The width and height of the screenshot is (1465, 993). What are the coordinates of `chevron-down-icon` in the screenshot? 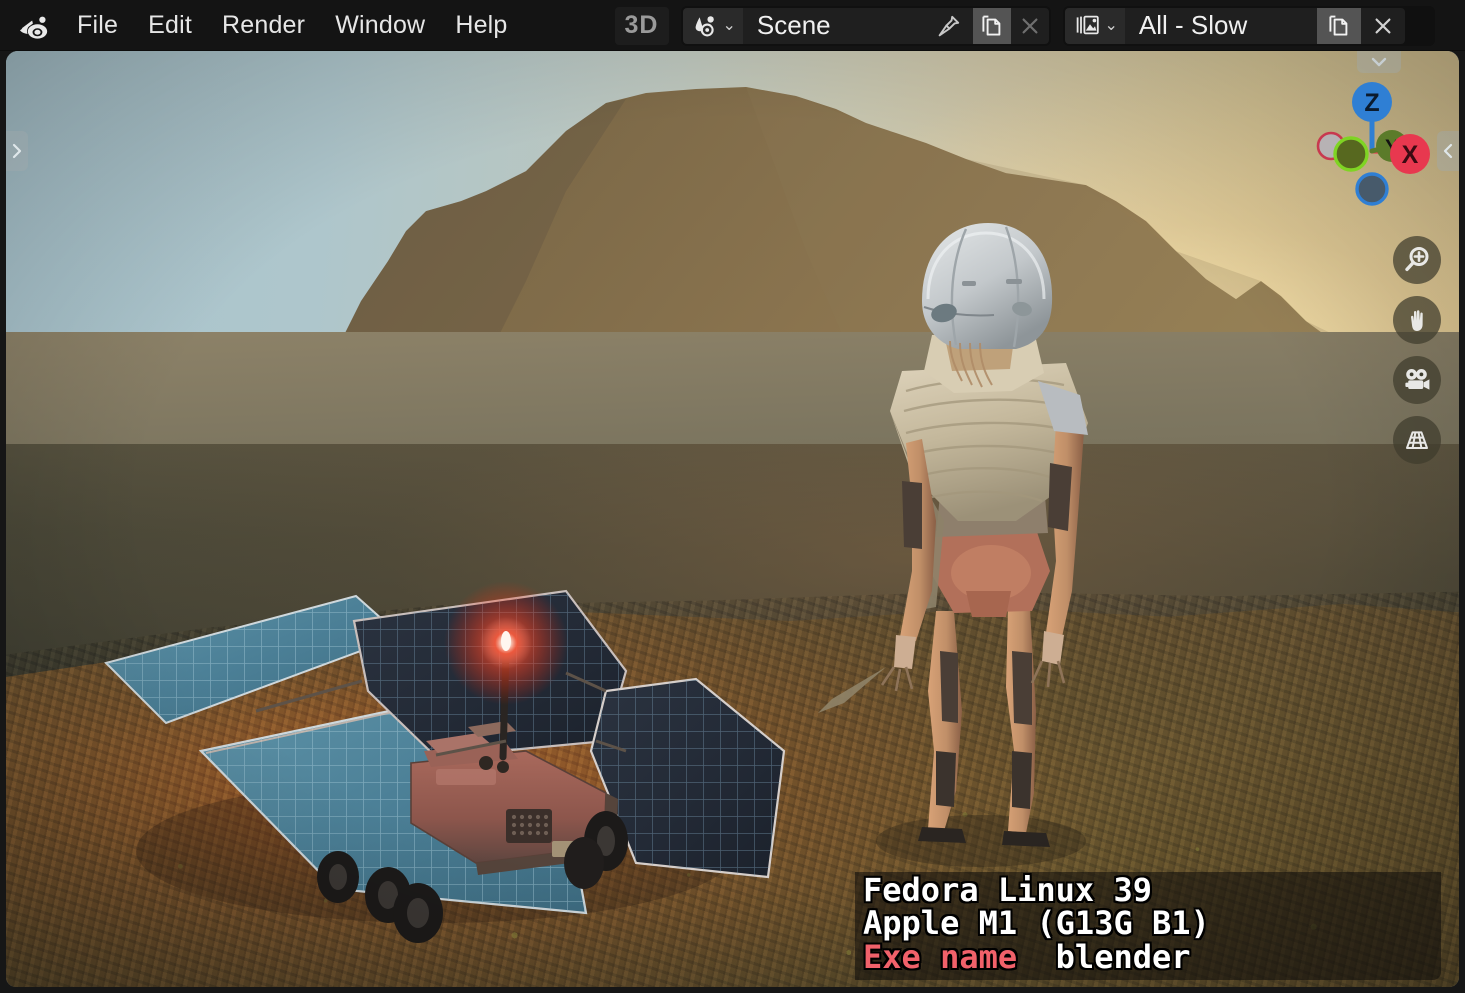 It's located at (1379, 62).